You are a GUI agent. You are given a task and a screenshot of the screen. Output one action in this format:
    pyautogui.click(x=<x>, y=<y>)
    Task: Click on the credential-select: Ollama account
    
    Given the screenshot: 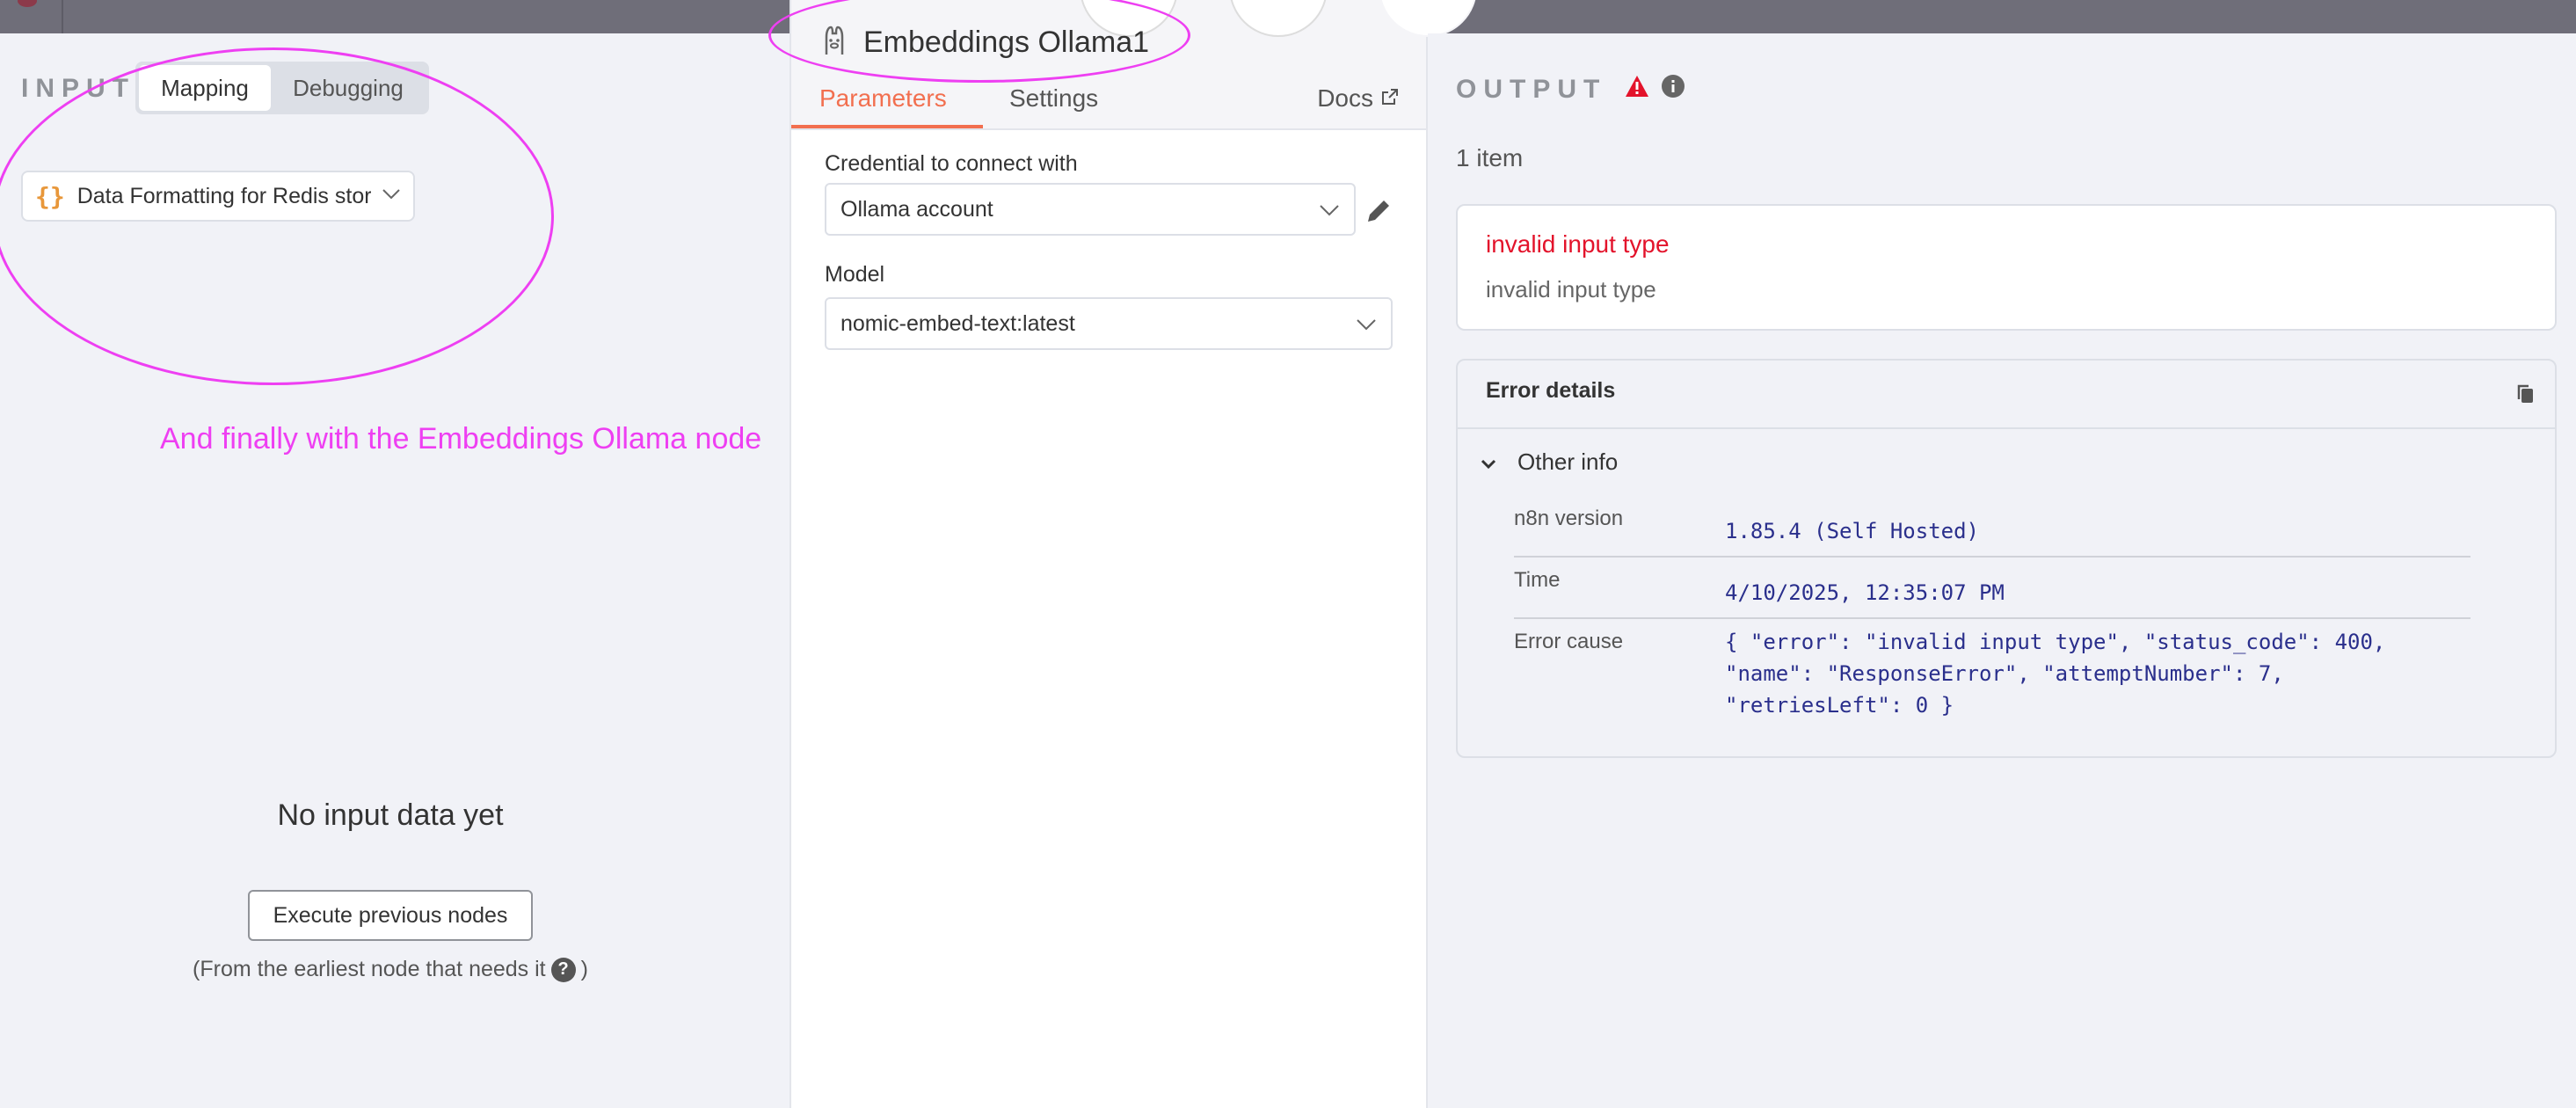 What is the action you would take?
    pyautogui.click(x=1090, y=209)
    